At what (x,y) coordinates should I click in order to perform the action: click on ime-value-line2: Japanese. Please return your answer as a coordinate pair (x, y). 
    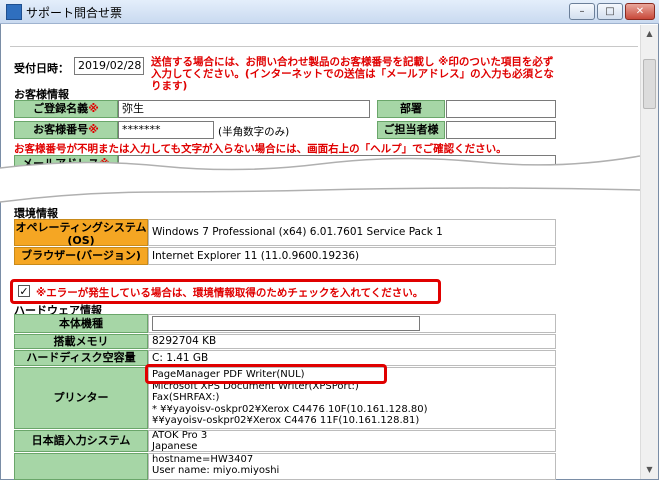
    Looking at the image, I should click on (175, 446).